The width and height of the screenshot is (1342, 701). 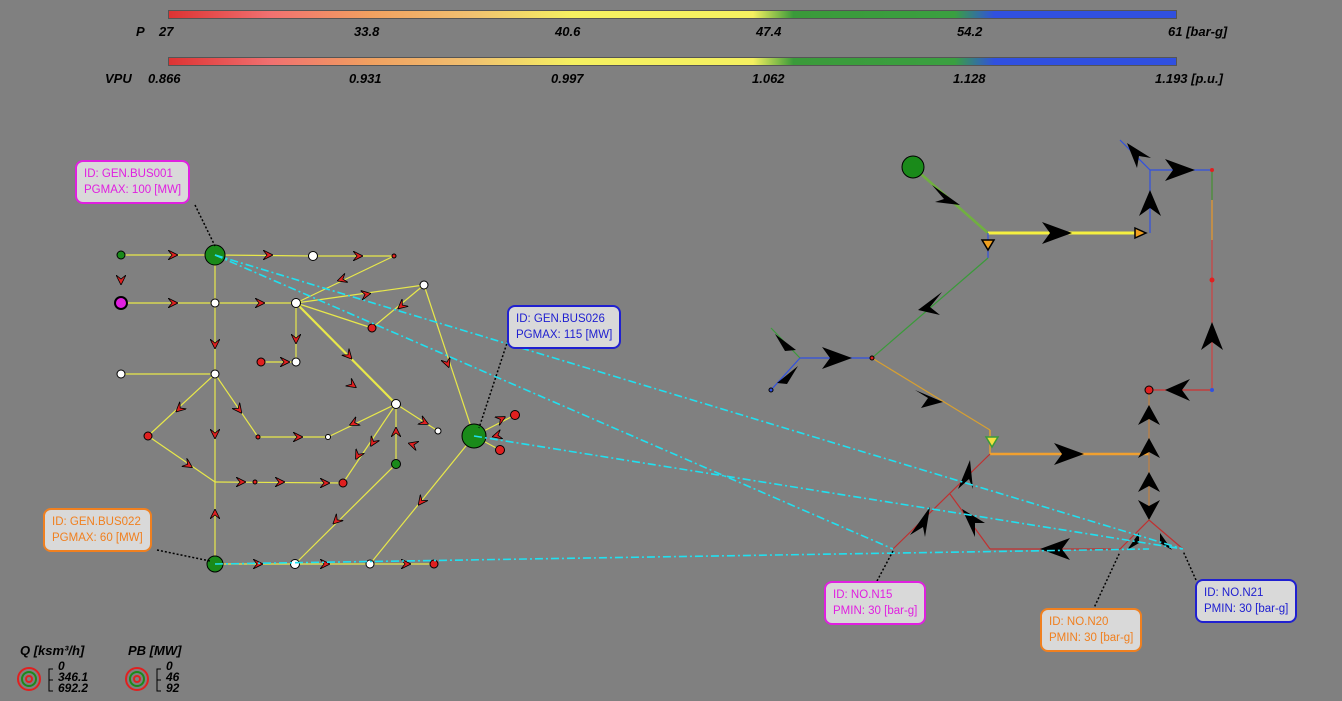 I want to click on callout-gen-bus022: ID: GEN.BUS022 PGMAX: 60 [MW], so click(x=97, y=530).